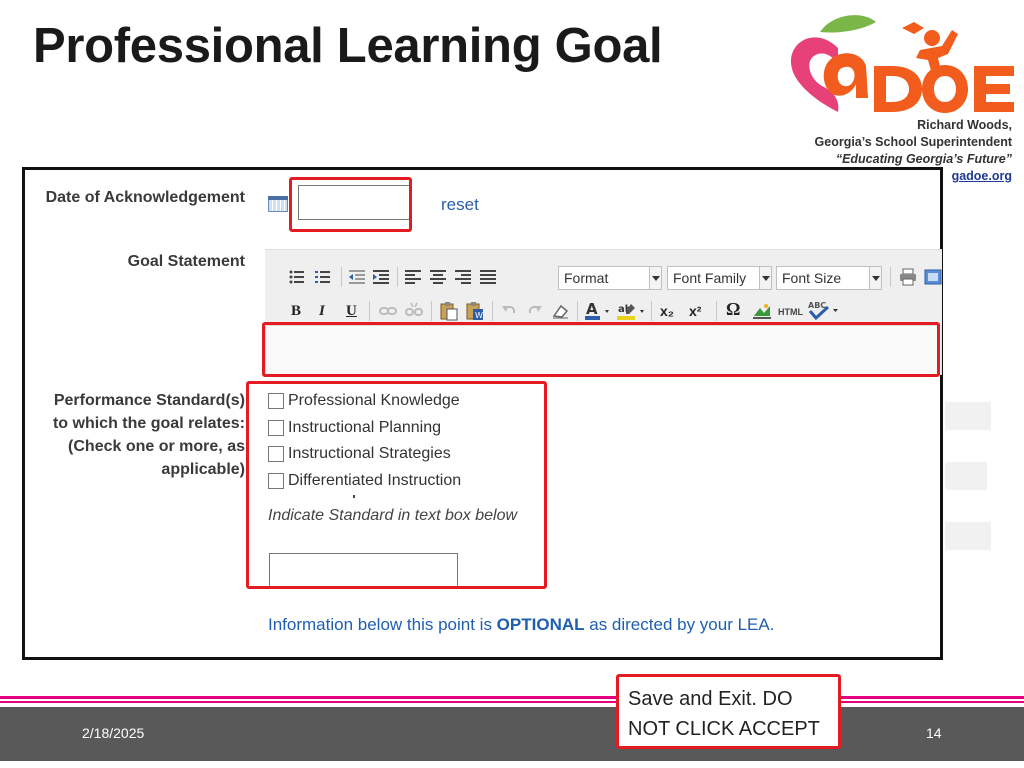 This screenshot has height=768, width=1024. What do you see at coordinates (509, 311) in the screenshot?
I see `undo-icon` at bounding box center [509, 311].